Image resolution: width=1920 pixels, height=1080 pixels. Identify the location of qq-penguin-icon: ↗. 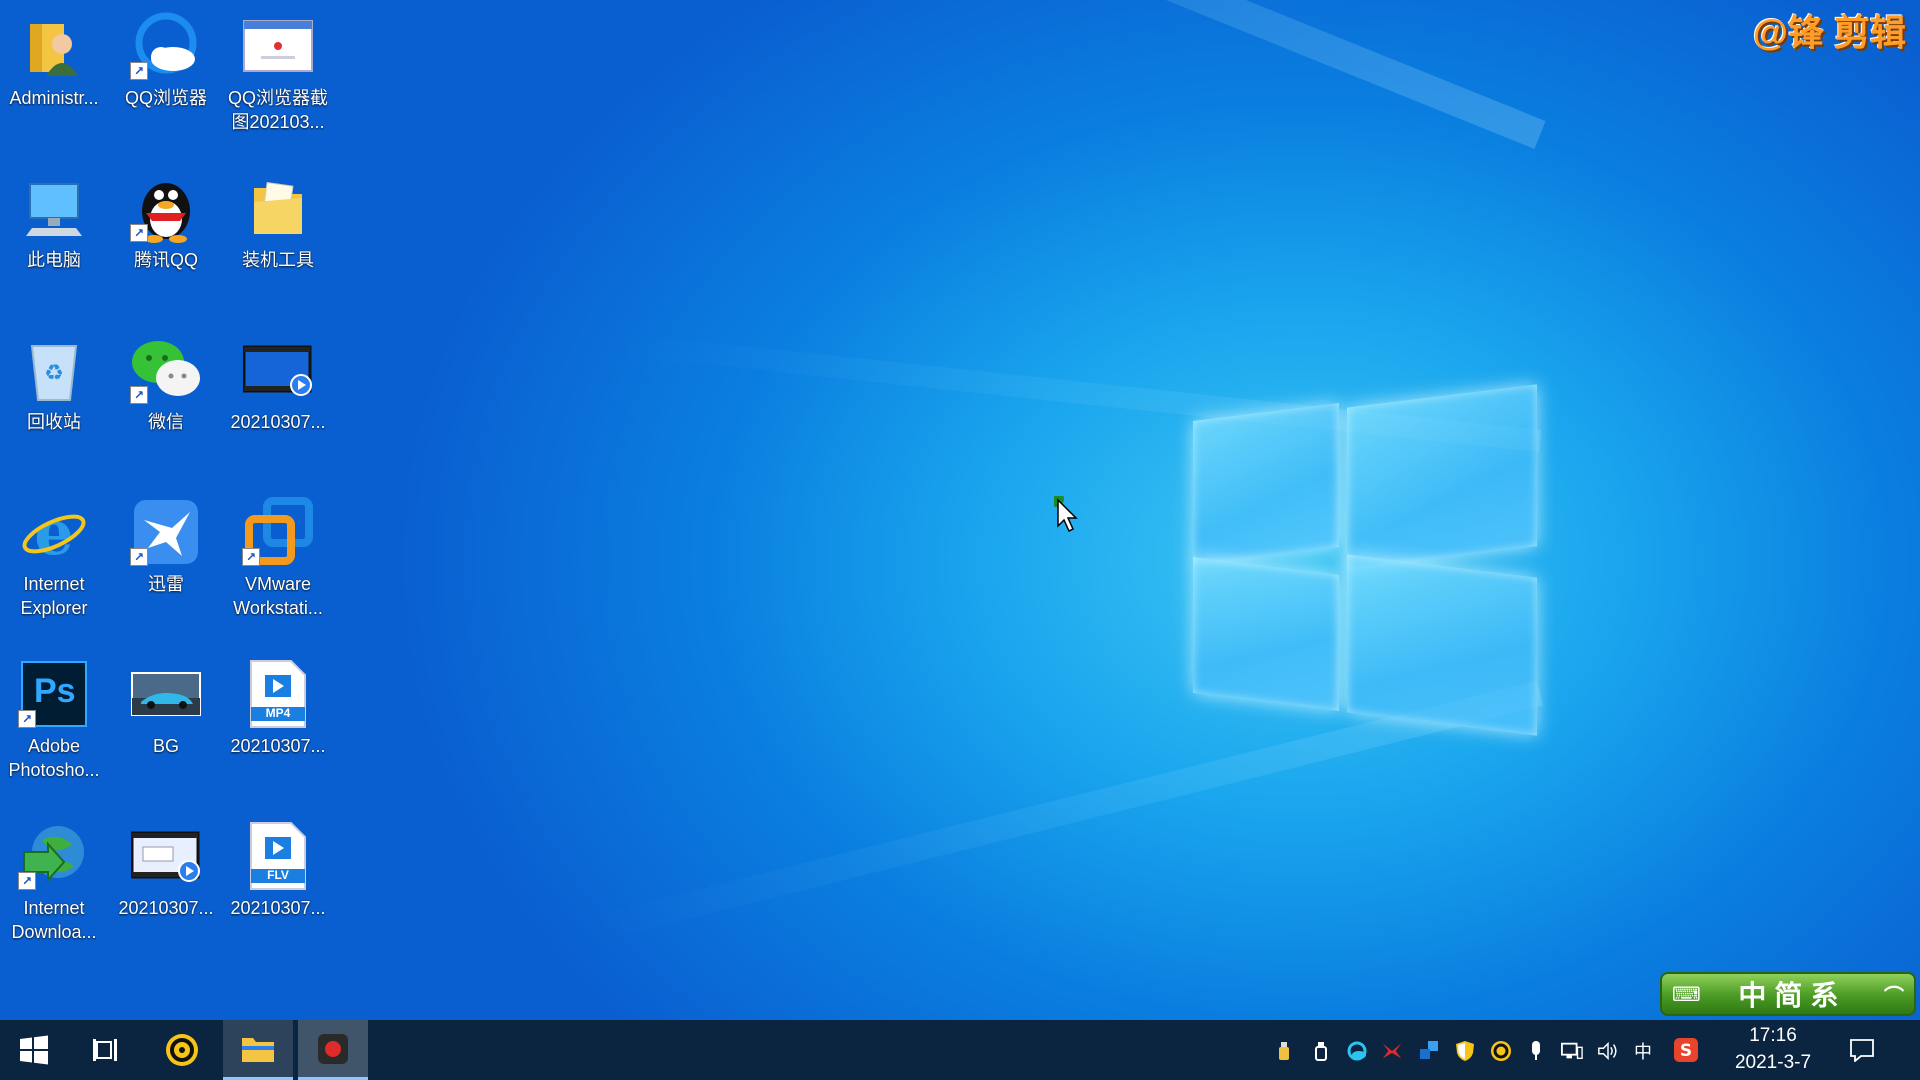
(166, 208).